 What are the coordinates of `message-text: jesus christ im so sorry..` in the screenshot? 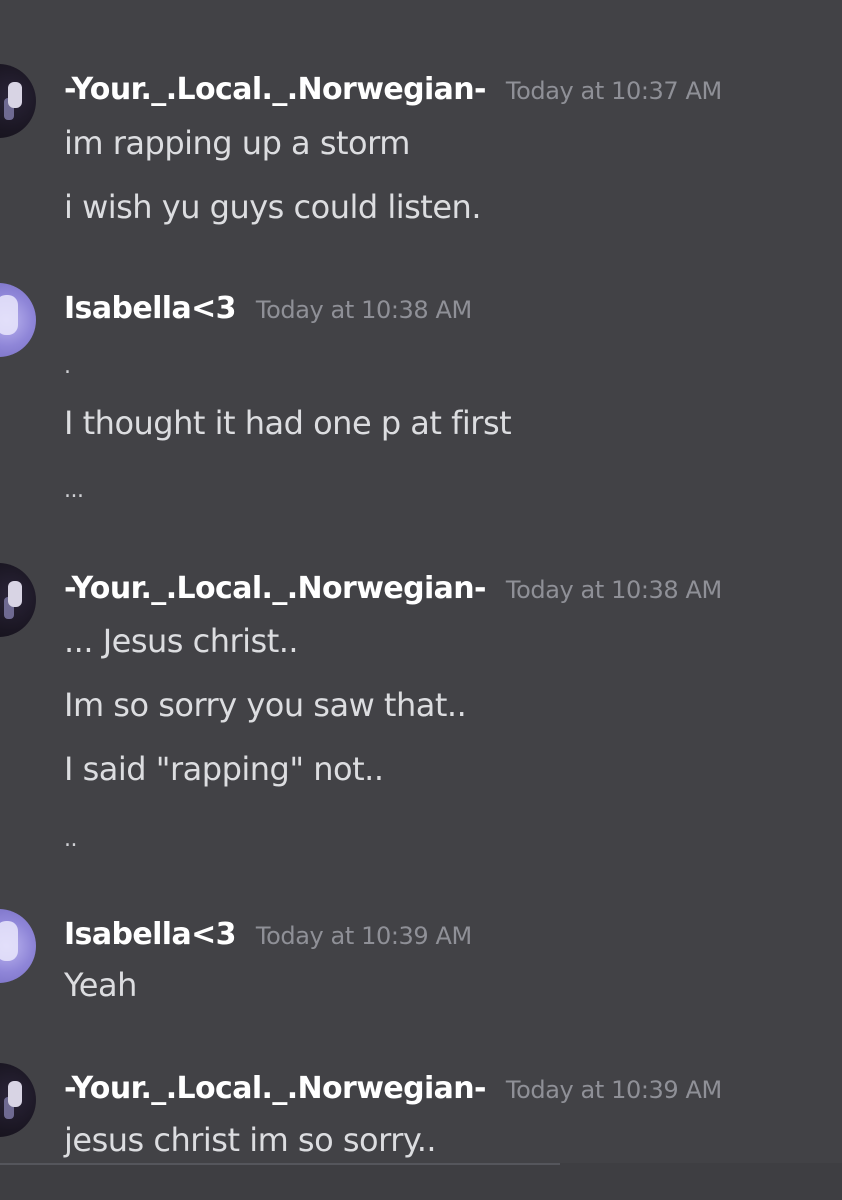 It's located at (250, 1140).